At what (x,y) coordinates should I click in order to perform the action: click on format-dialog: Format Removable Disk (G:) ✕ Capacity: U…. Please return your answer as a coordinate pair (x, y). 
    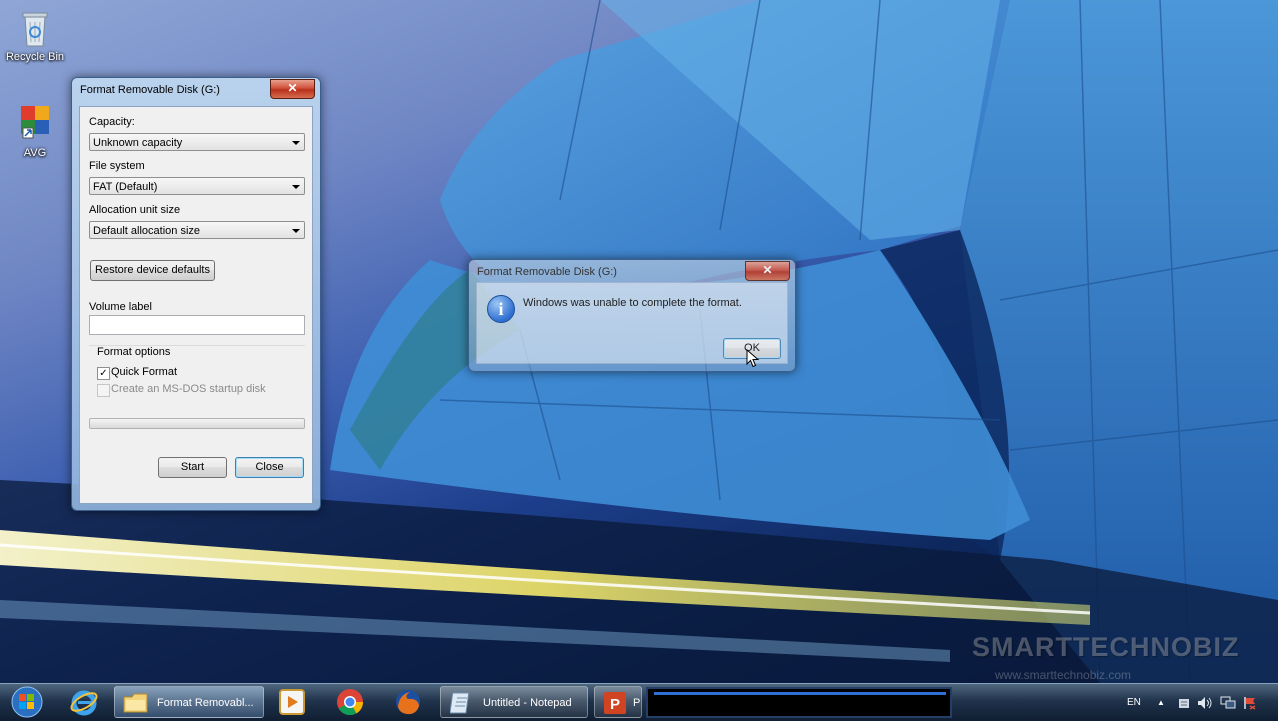
    Looking at the image, I should click on (196, 294).